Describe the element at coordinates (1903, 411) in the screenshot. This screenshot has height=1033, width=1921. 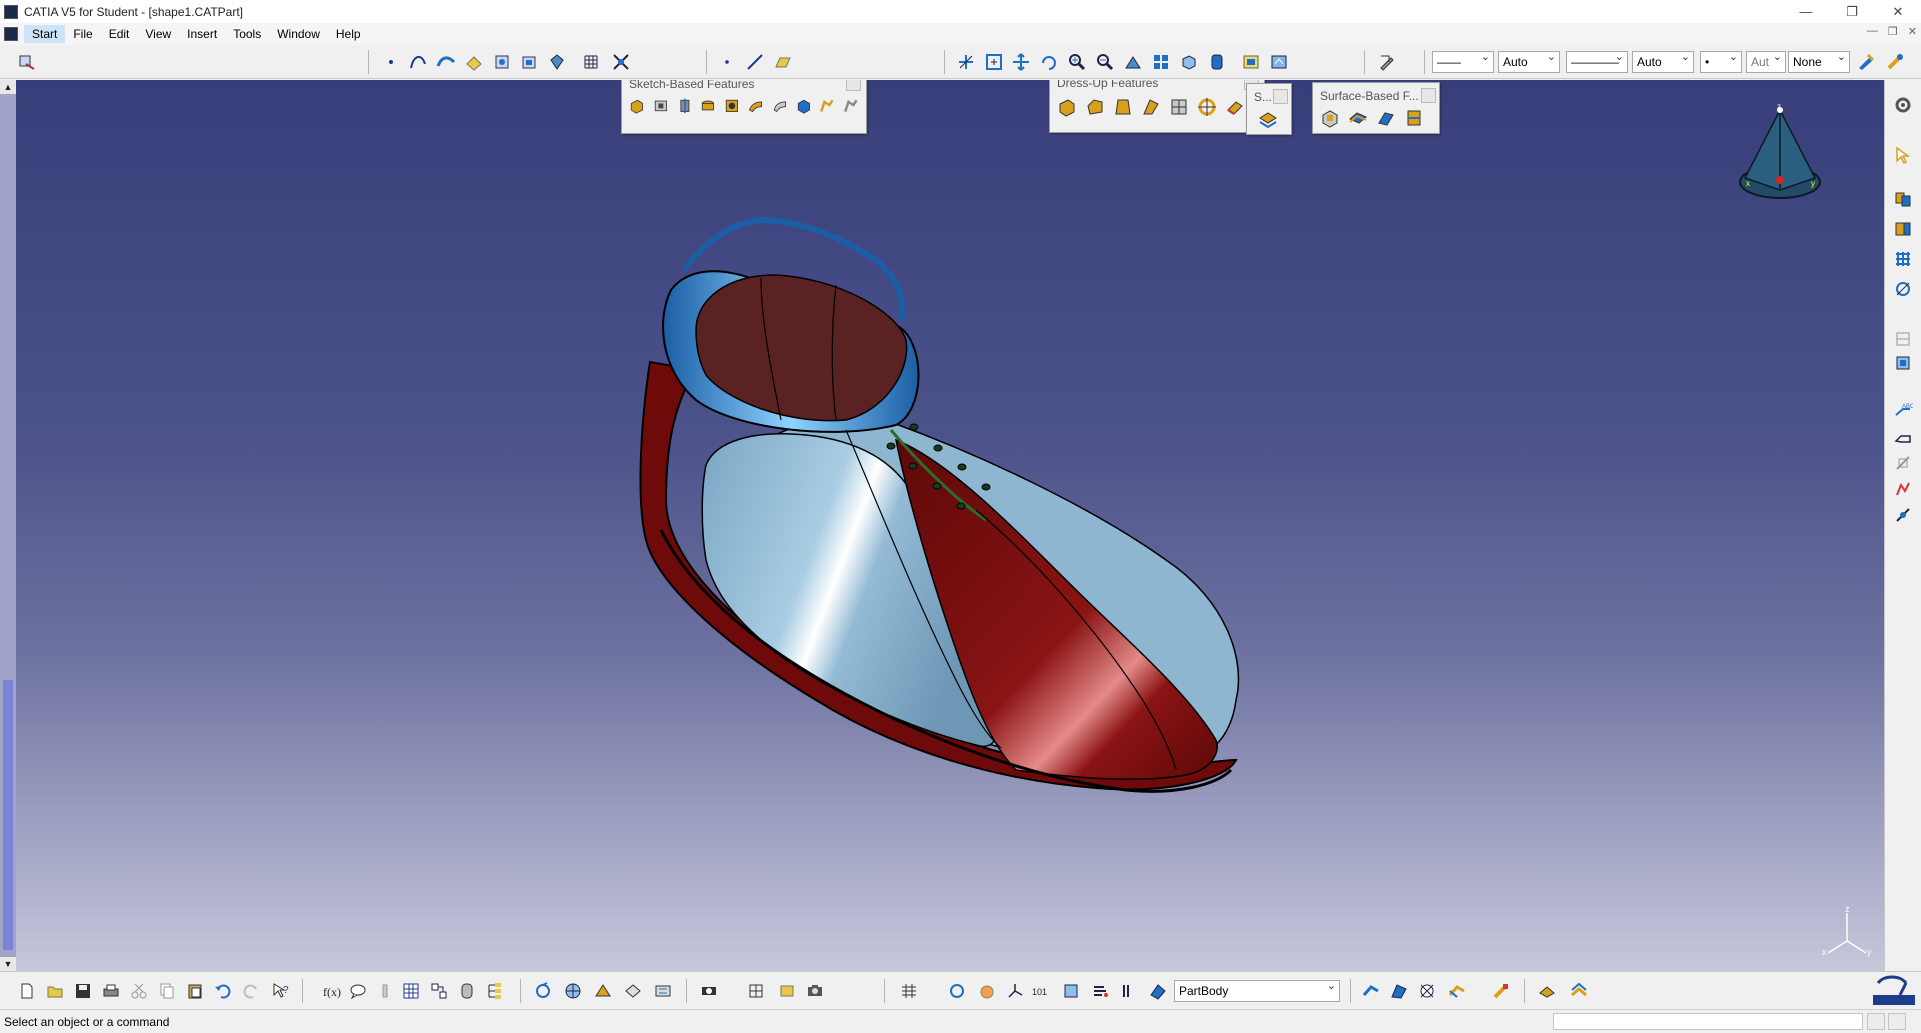
I see `annotation-icon: ABC` at that location.